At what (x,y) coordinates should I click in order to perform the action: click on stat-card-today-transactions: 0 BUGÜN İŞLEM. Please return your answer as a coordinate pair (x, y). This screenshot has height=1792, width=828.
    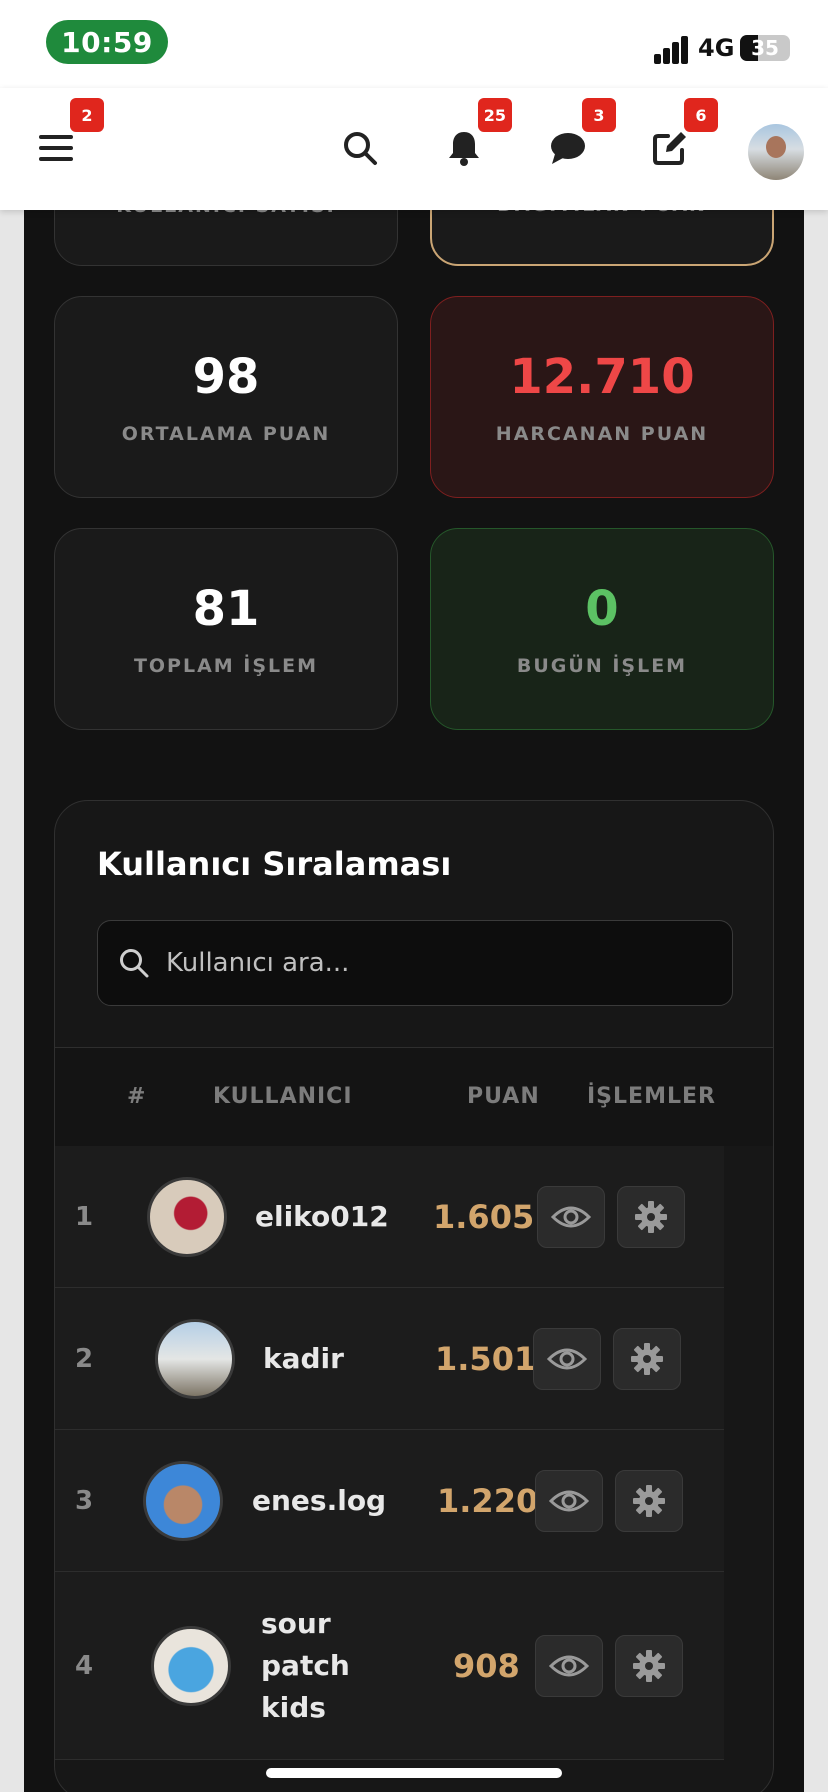
    Looking at the image, I should click on (602, 629).